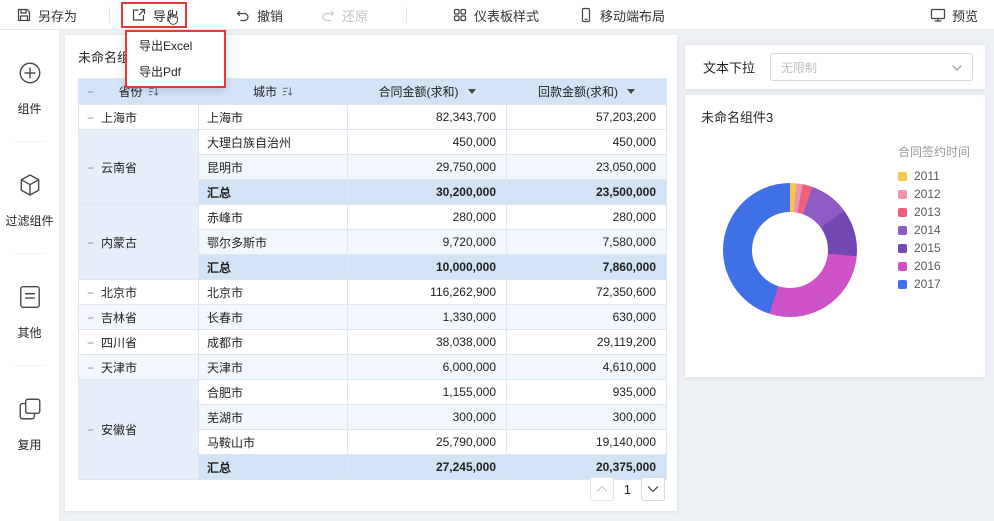  I want to click on legend-item: 2016, so click(934, 266).